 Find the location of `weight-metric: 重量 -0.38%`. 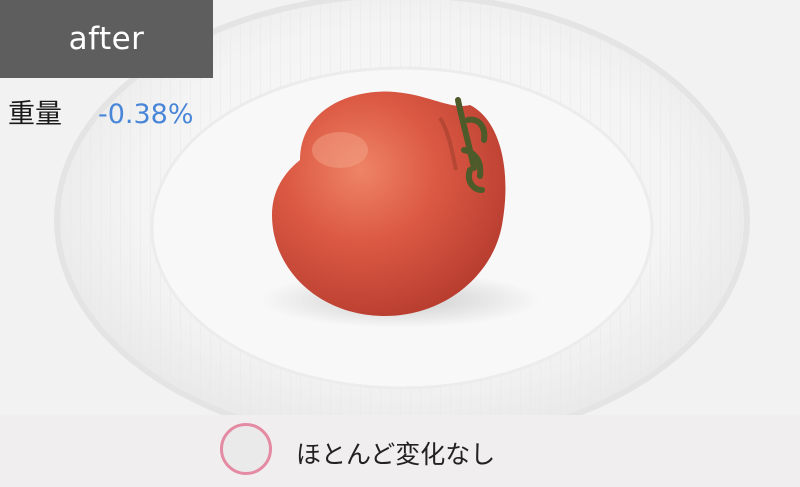

weight-metric: 重量 -0.38% is located at coordinates (101, 111).